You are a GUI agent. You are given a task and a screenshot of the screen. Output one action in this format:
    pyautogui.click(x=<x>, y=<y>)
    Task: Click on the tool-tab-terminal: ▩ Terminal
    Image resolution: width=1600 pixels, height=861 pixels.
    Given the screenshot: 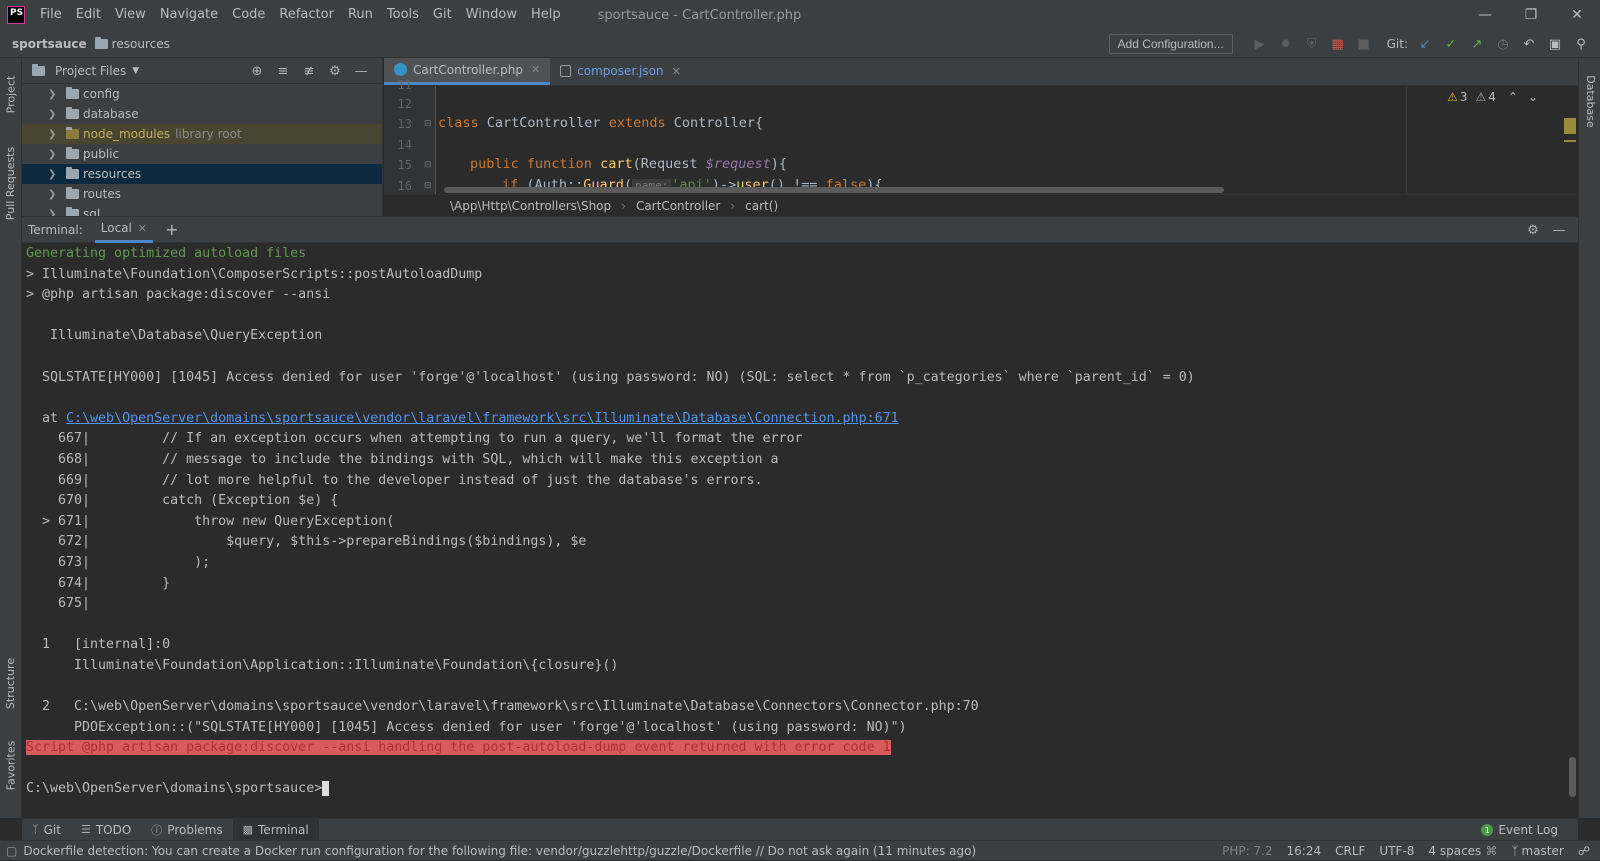 What is the action you would take?
    pyautogui.click(x=275, y=829)
    